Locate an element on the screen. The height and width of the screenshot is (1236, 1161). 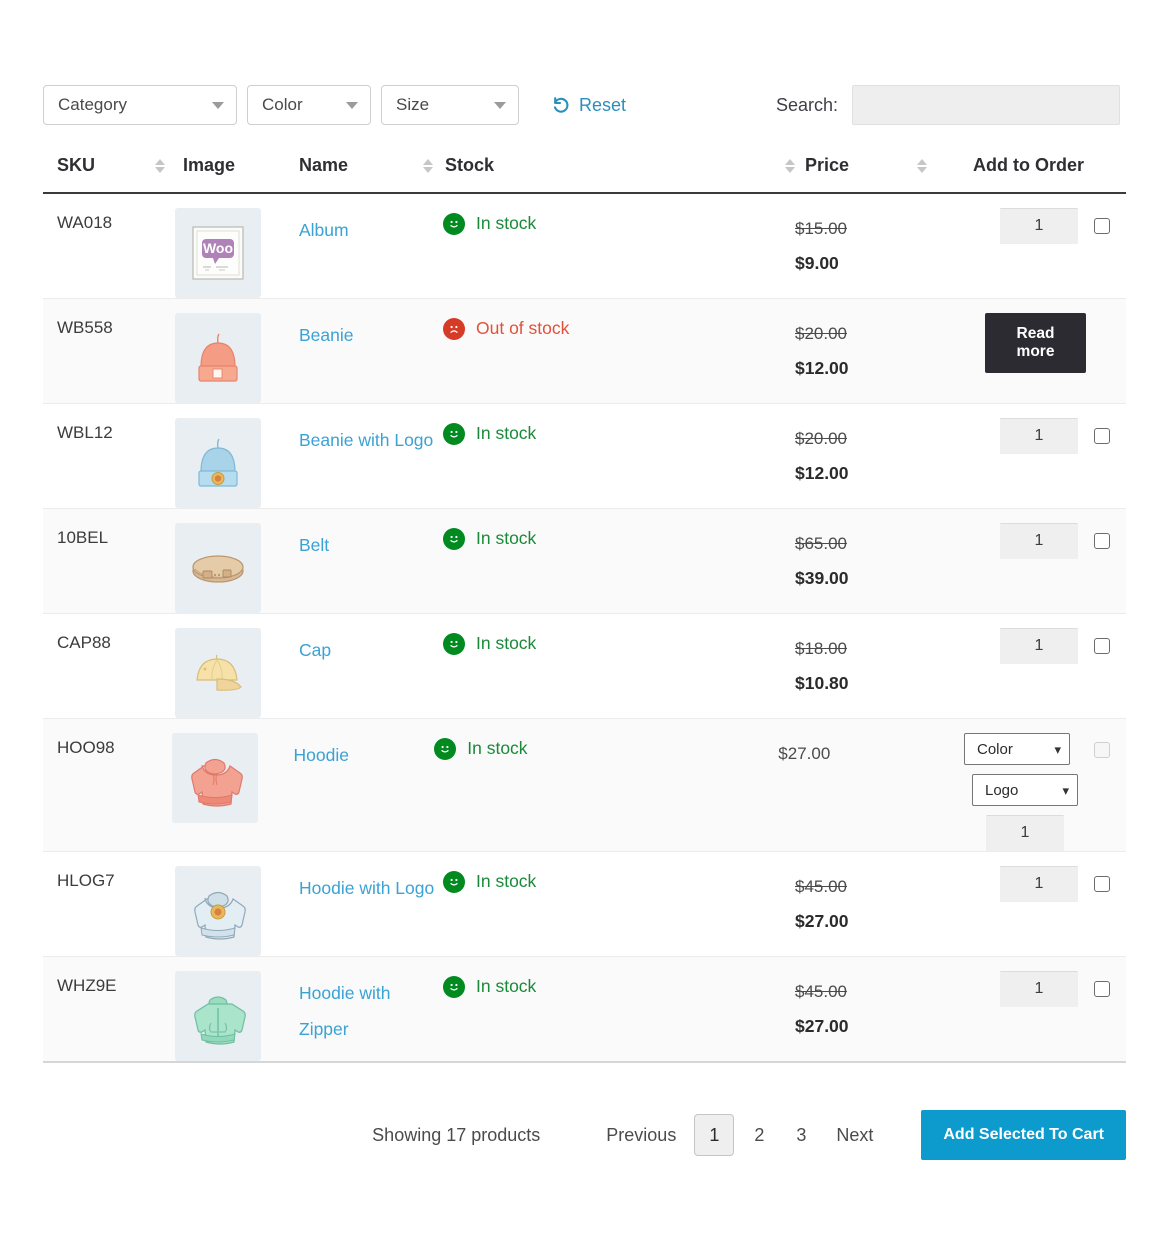
album-thumbnail: Woo is located at coordinates (218, 253).